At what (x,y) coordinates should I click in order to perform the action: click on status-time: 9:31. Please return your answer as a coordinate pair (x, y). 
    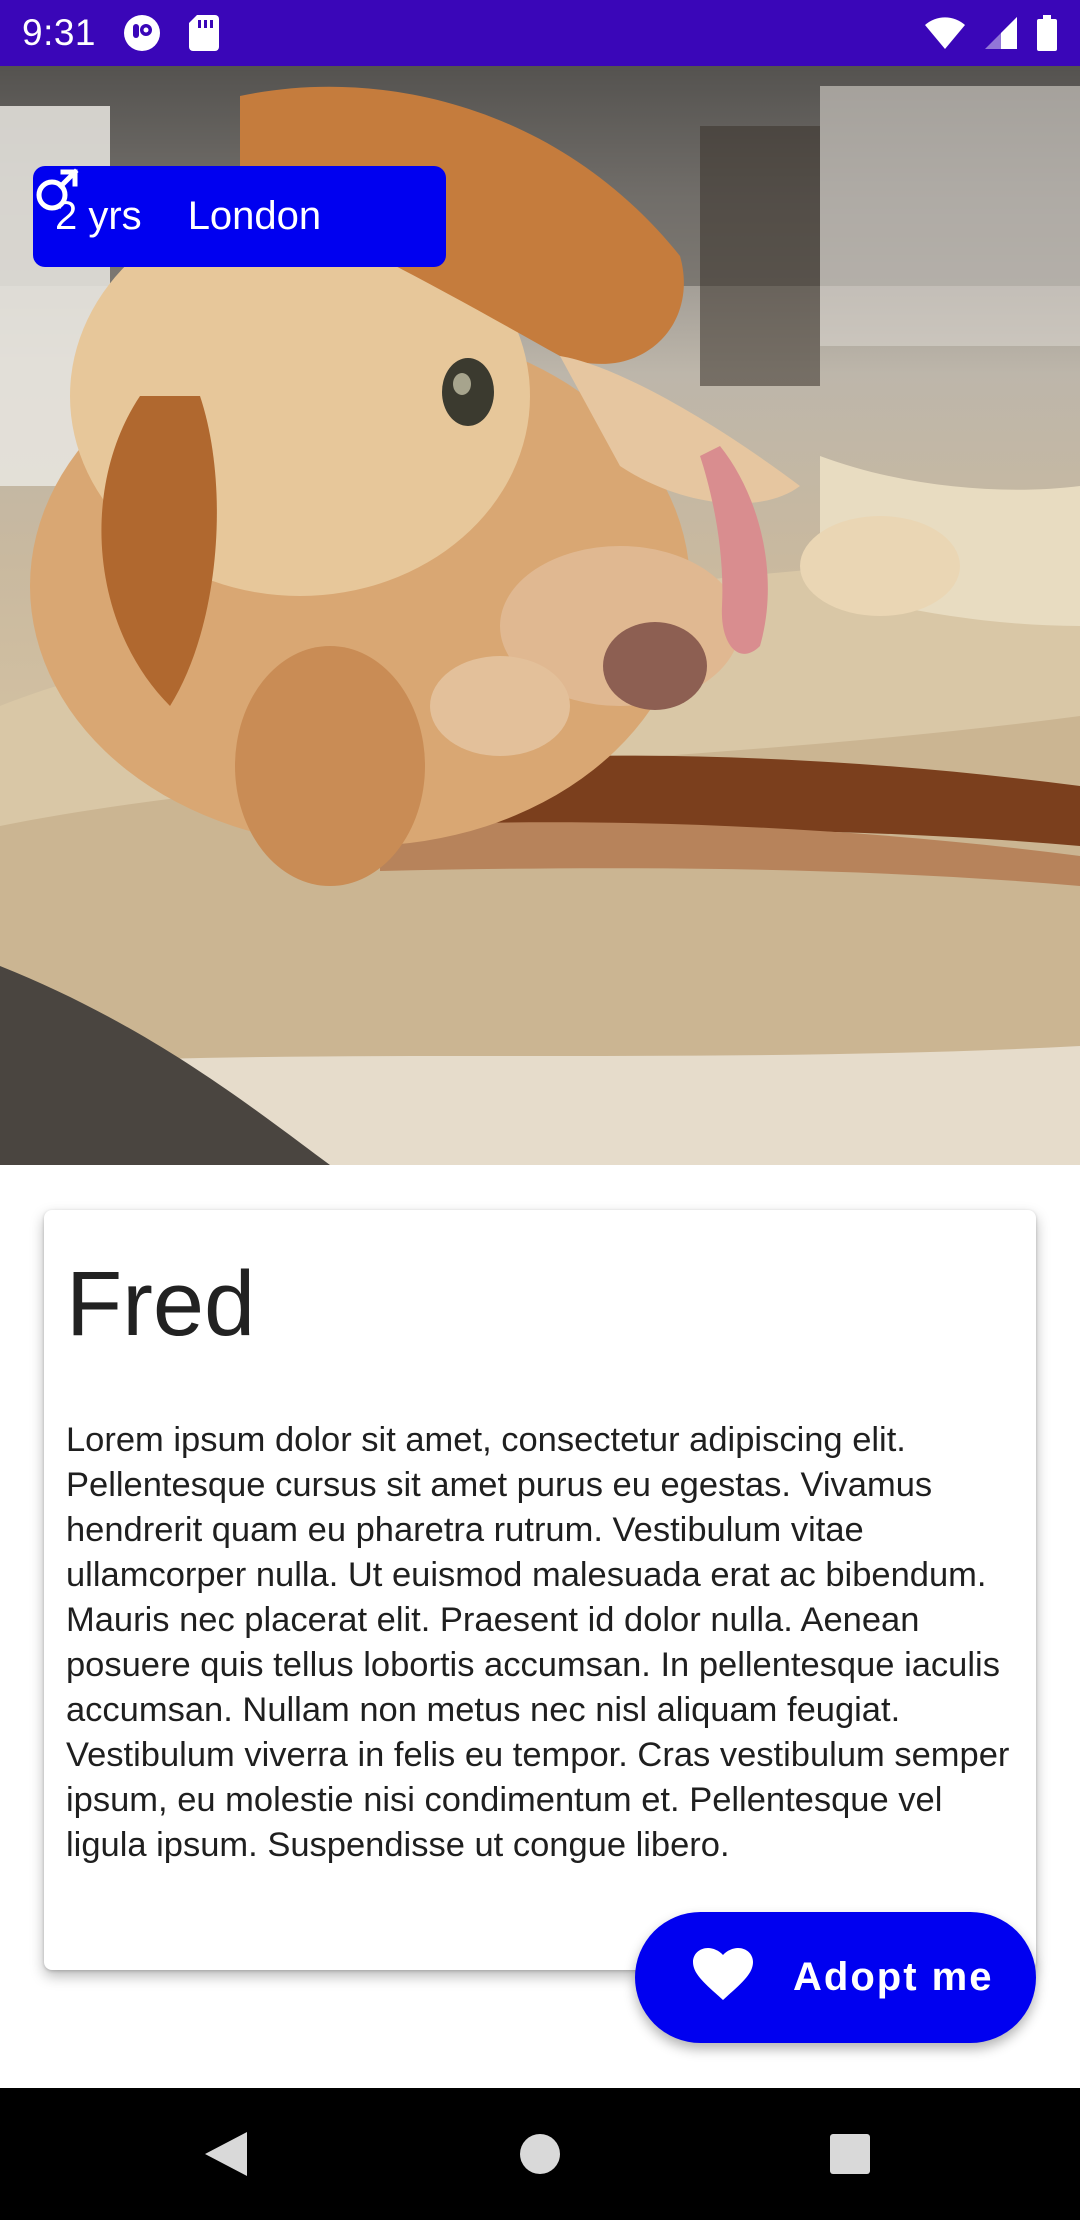
    Looking at the image, I should click on (59, 32).